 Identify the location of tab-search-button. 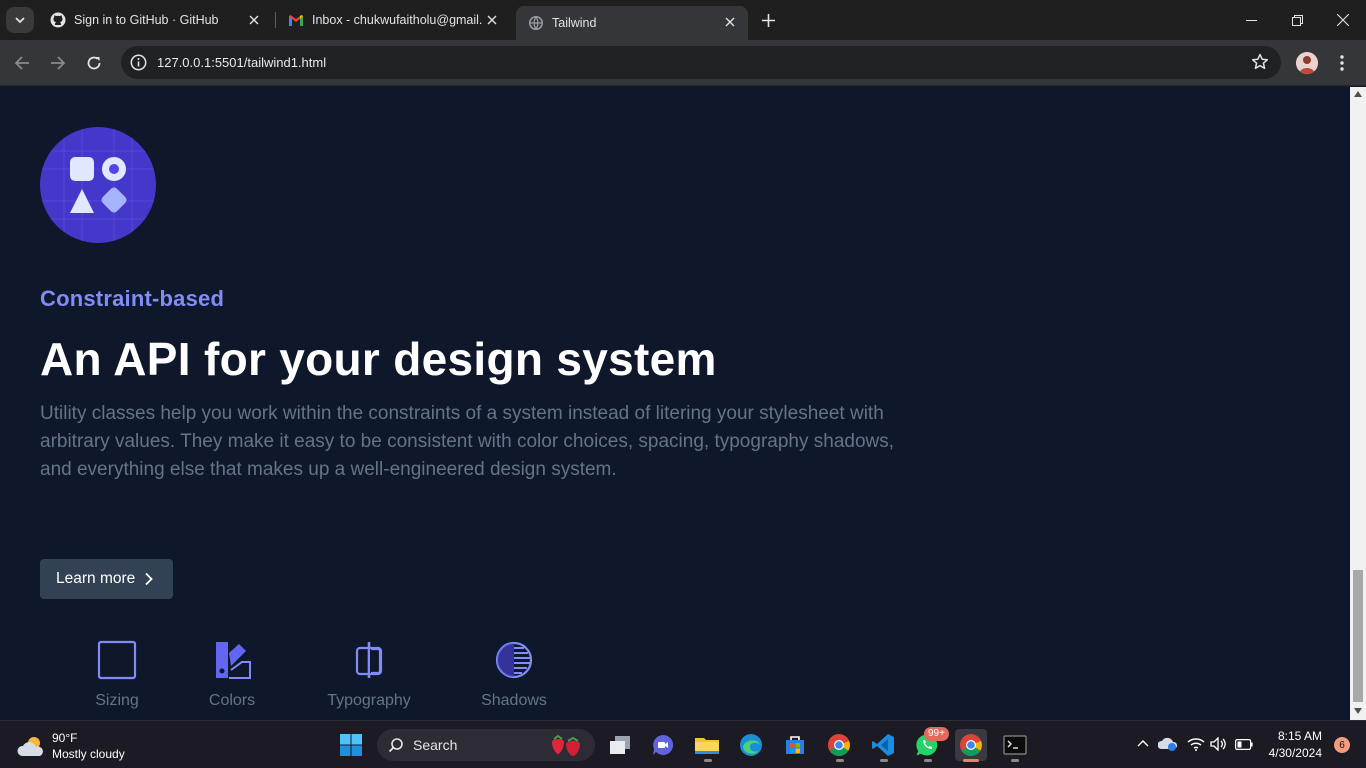
(20, 20).